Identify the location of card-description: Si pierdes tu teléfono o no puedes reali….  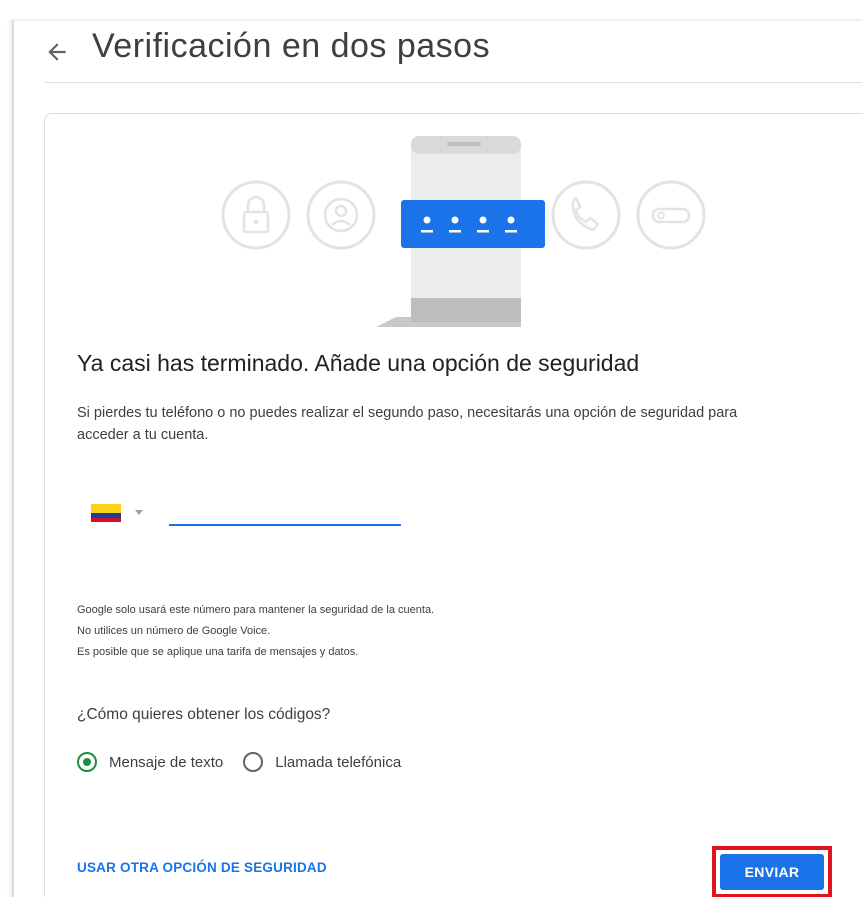
(407, 424).